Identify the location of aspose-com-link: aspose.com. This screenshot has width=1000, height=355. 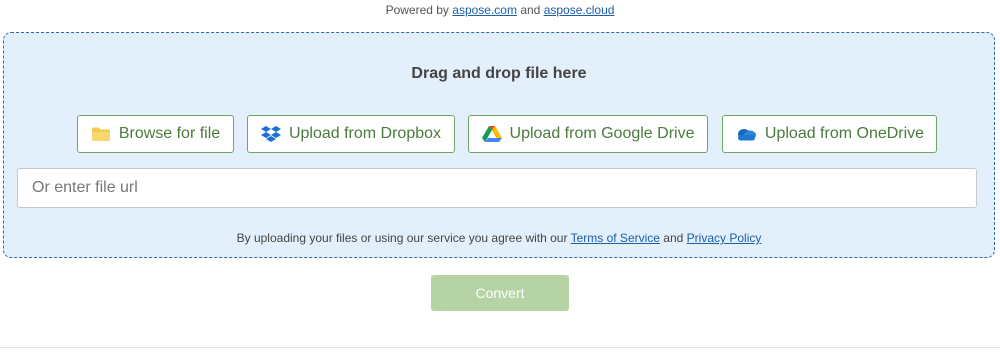
(484, 10).